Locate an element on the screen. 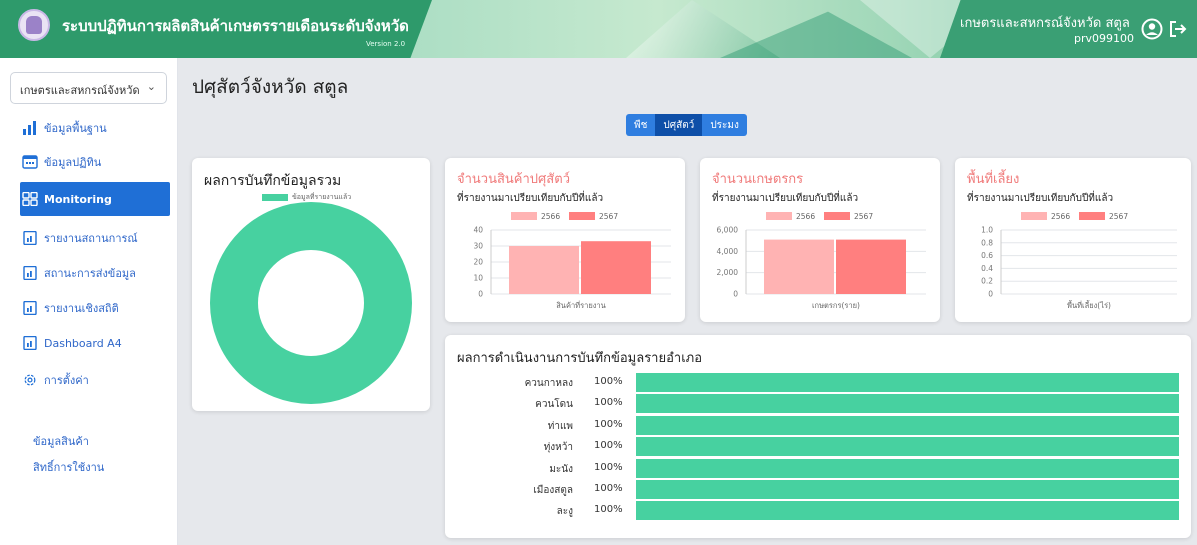 The width and height of the screenshot is (1197, 545). livestock-count-chart: 2566 2567 0 10 20 30 40 สินค้าที่รายงาน is located at coordinates (572, 261).